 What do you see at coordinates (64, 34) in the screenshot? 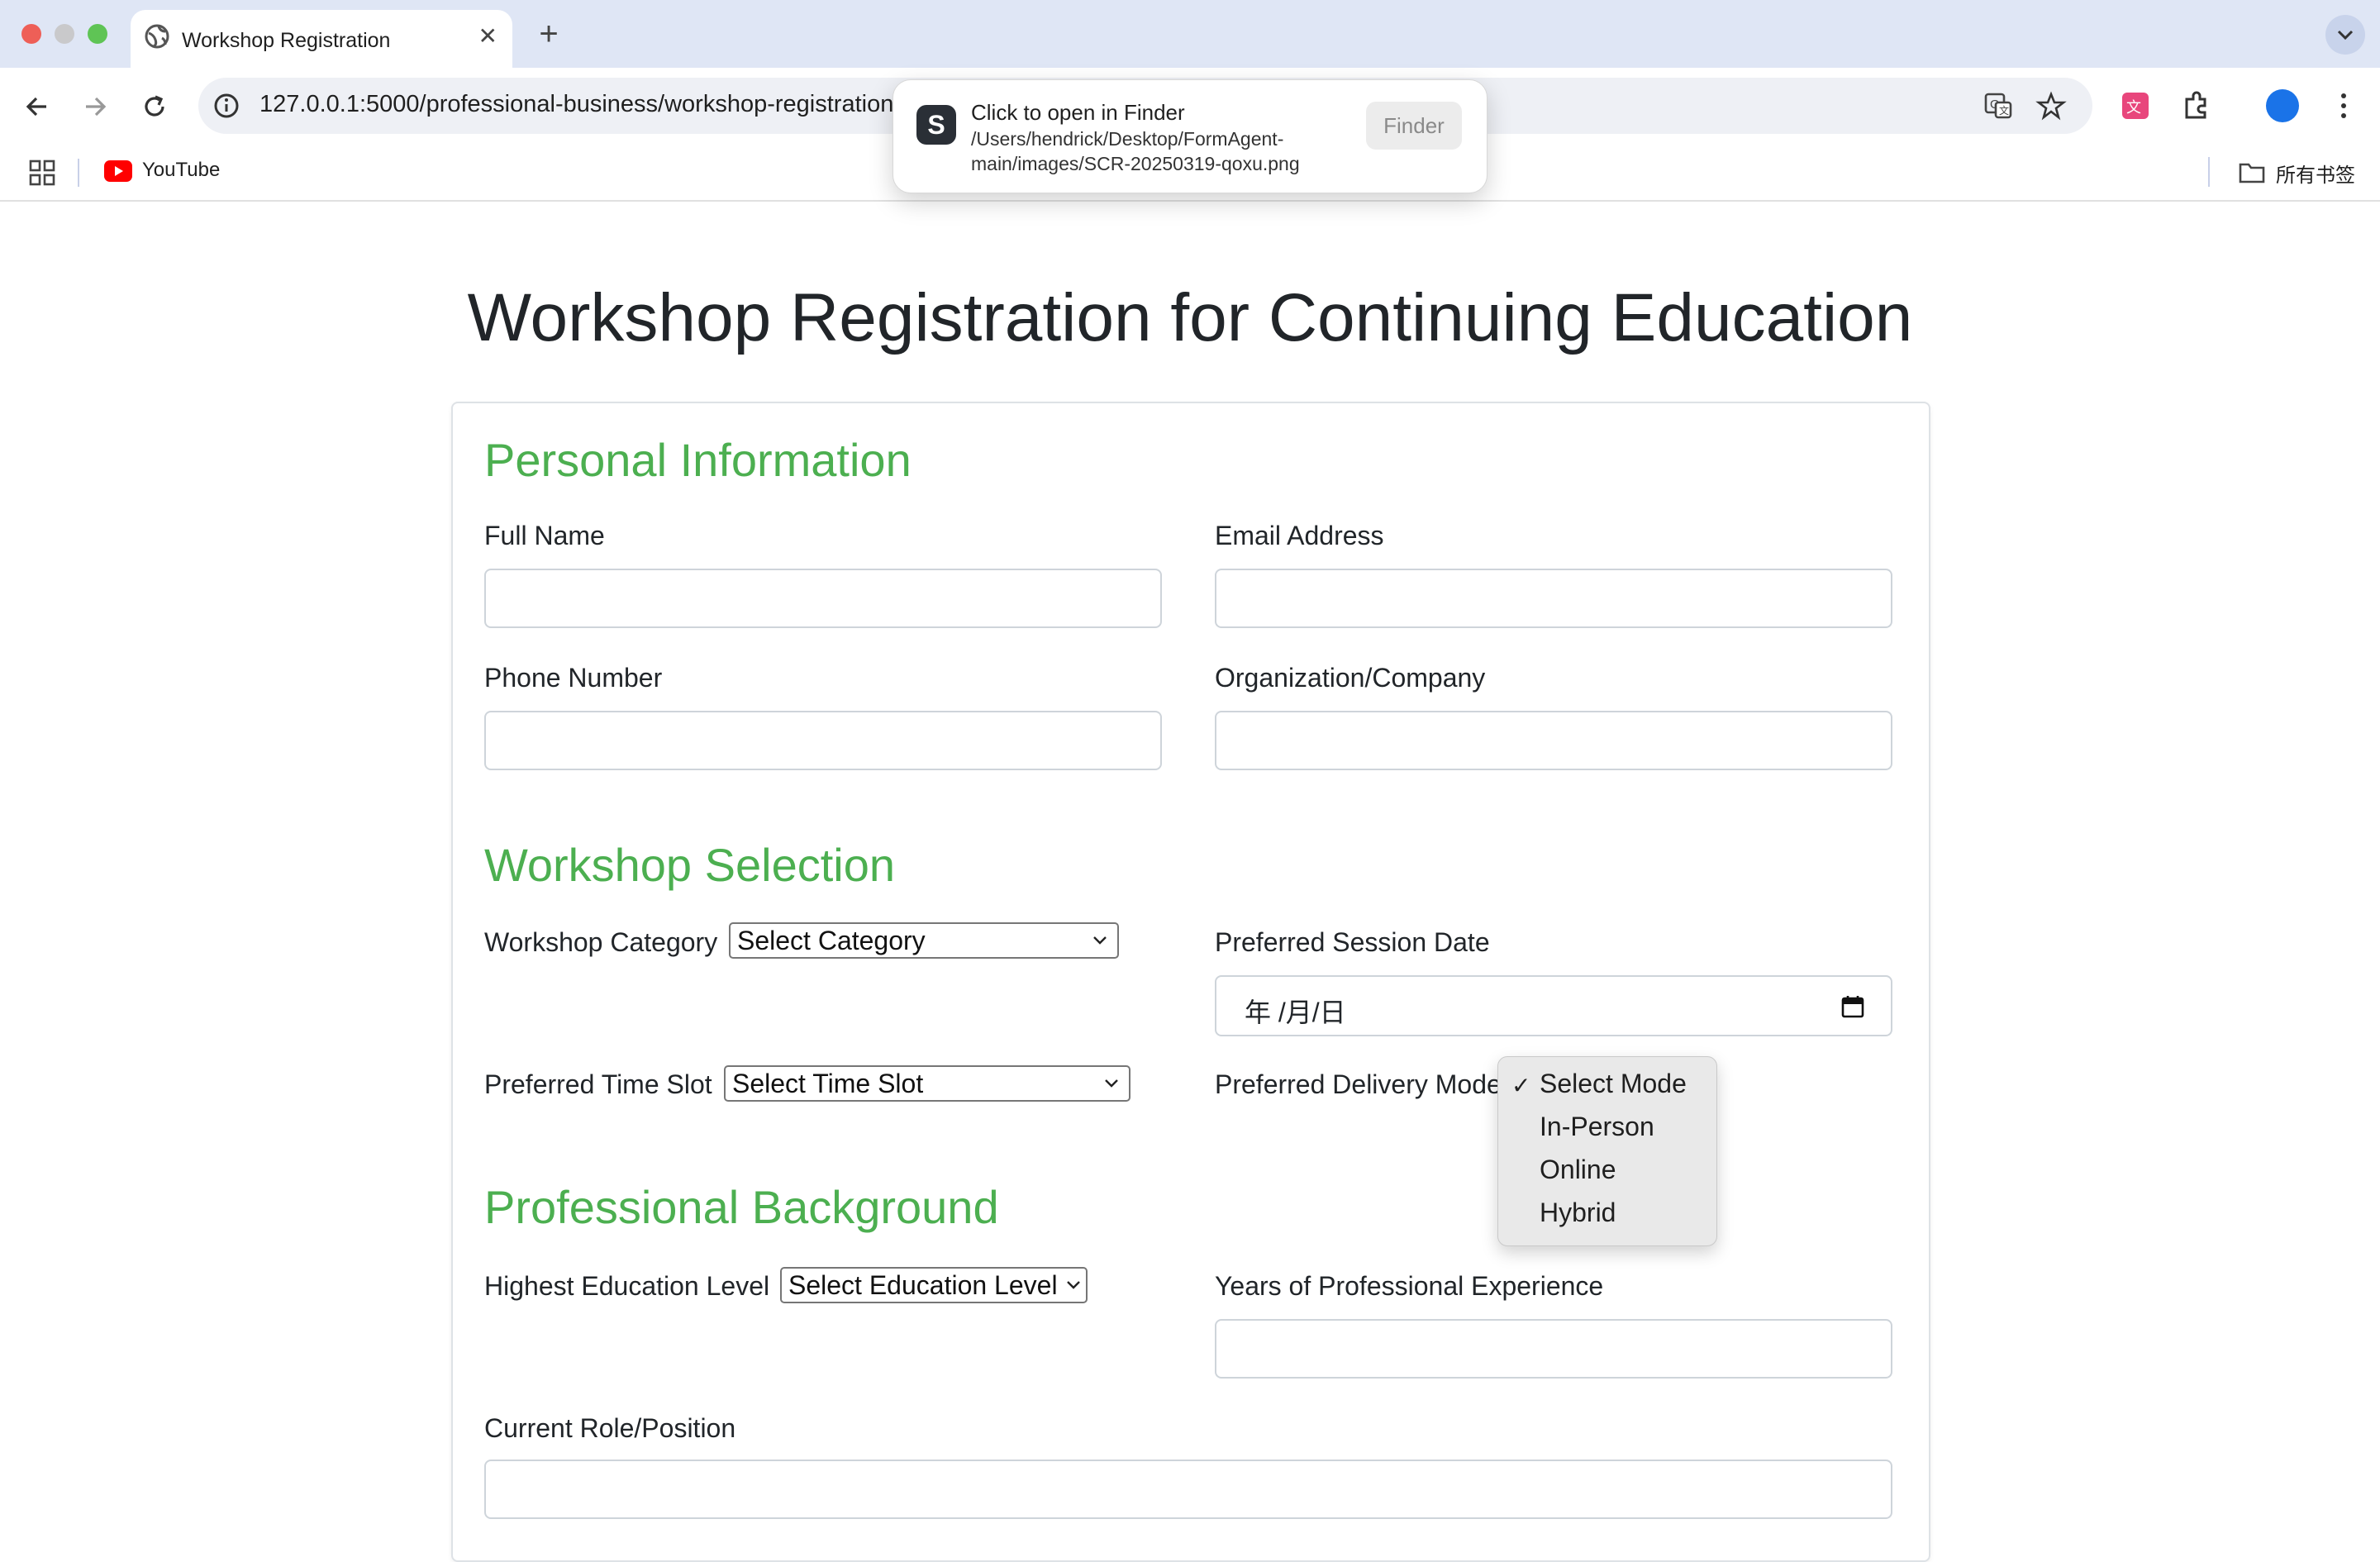
I see `minimize-window-button` at bounding box center [64, 34].